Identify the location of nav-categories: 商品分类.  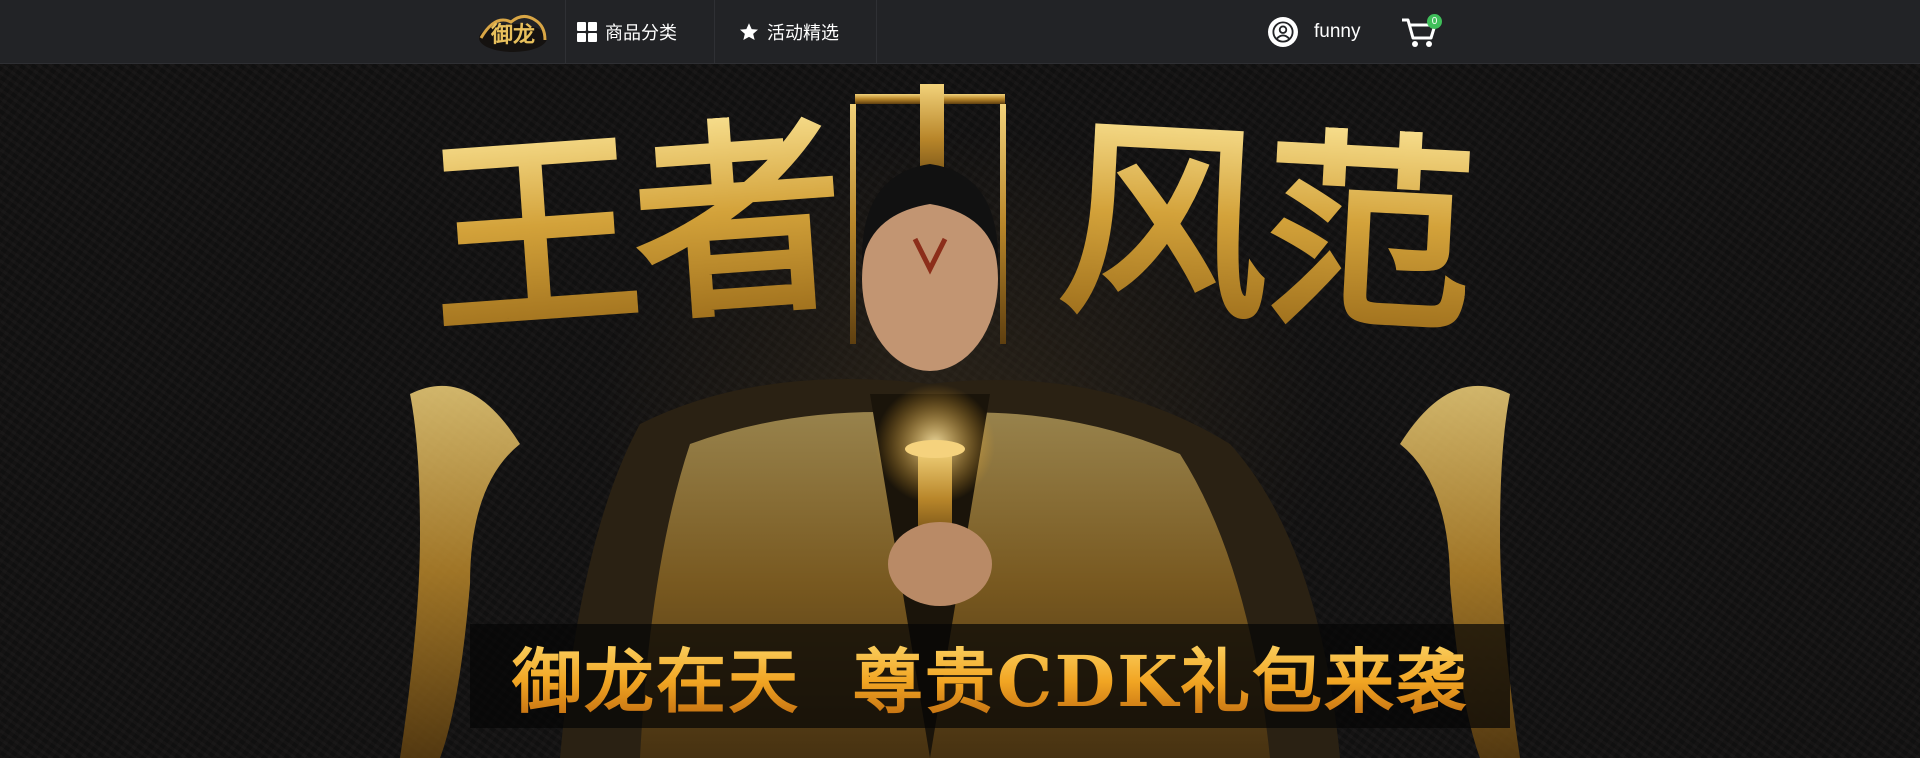
(642, 32).